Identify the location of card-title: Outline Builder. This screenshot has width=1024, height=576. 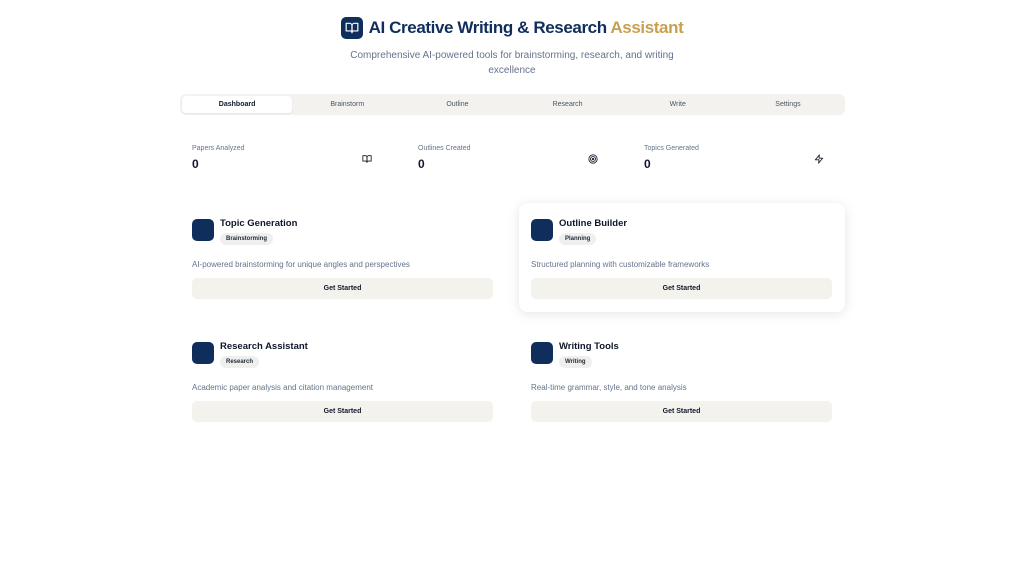
(593, 223).